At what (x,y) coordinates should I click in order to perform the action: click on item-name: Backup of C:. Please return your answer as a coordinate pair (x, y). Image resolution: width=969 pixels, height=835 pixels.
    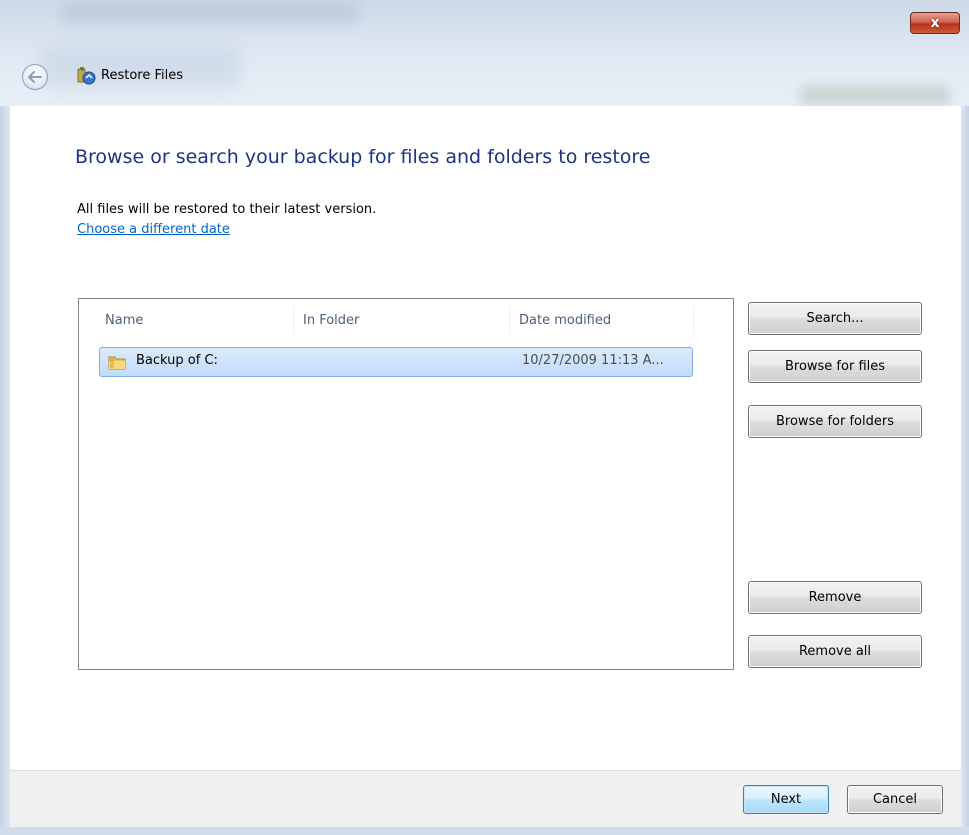
    Looking at the image, I should click on (177, 360).